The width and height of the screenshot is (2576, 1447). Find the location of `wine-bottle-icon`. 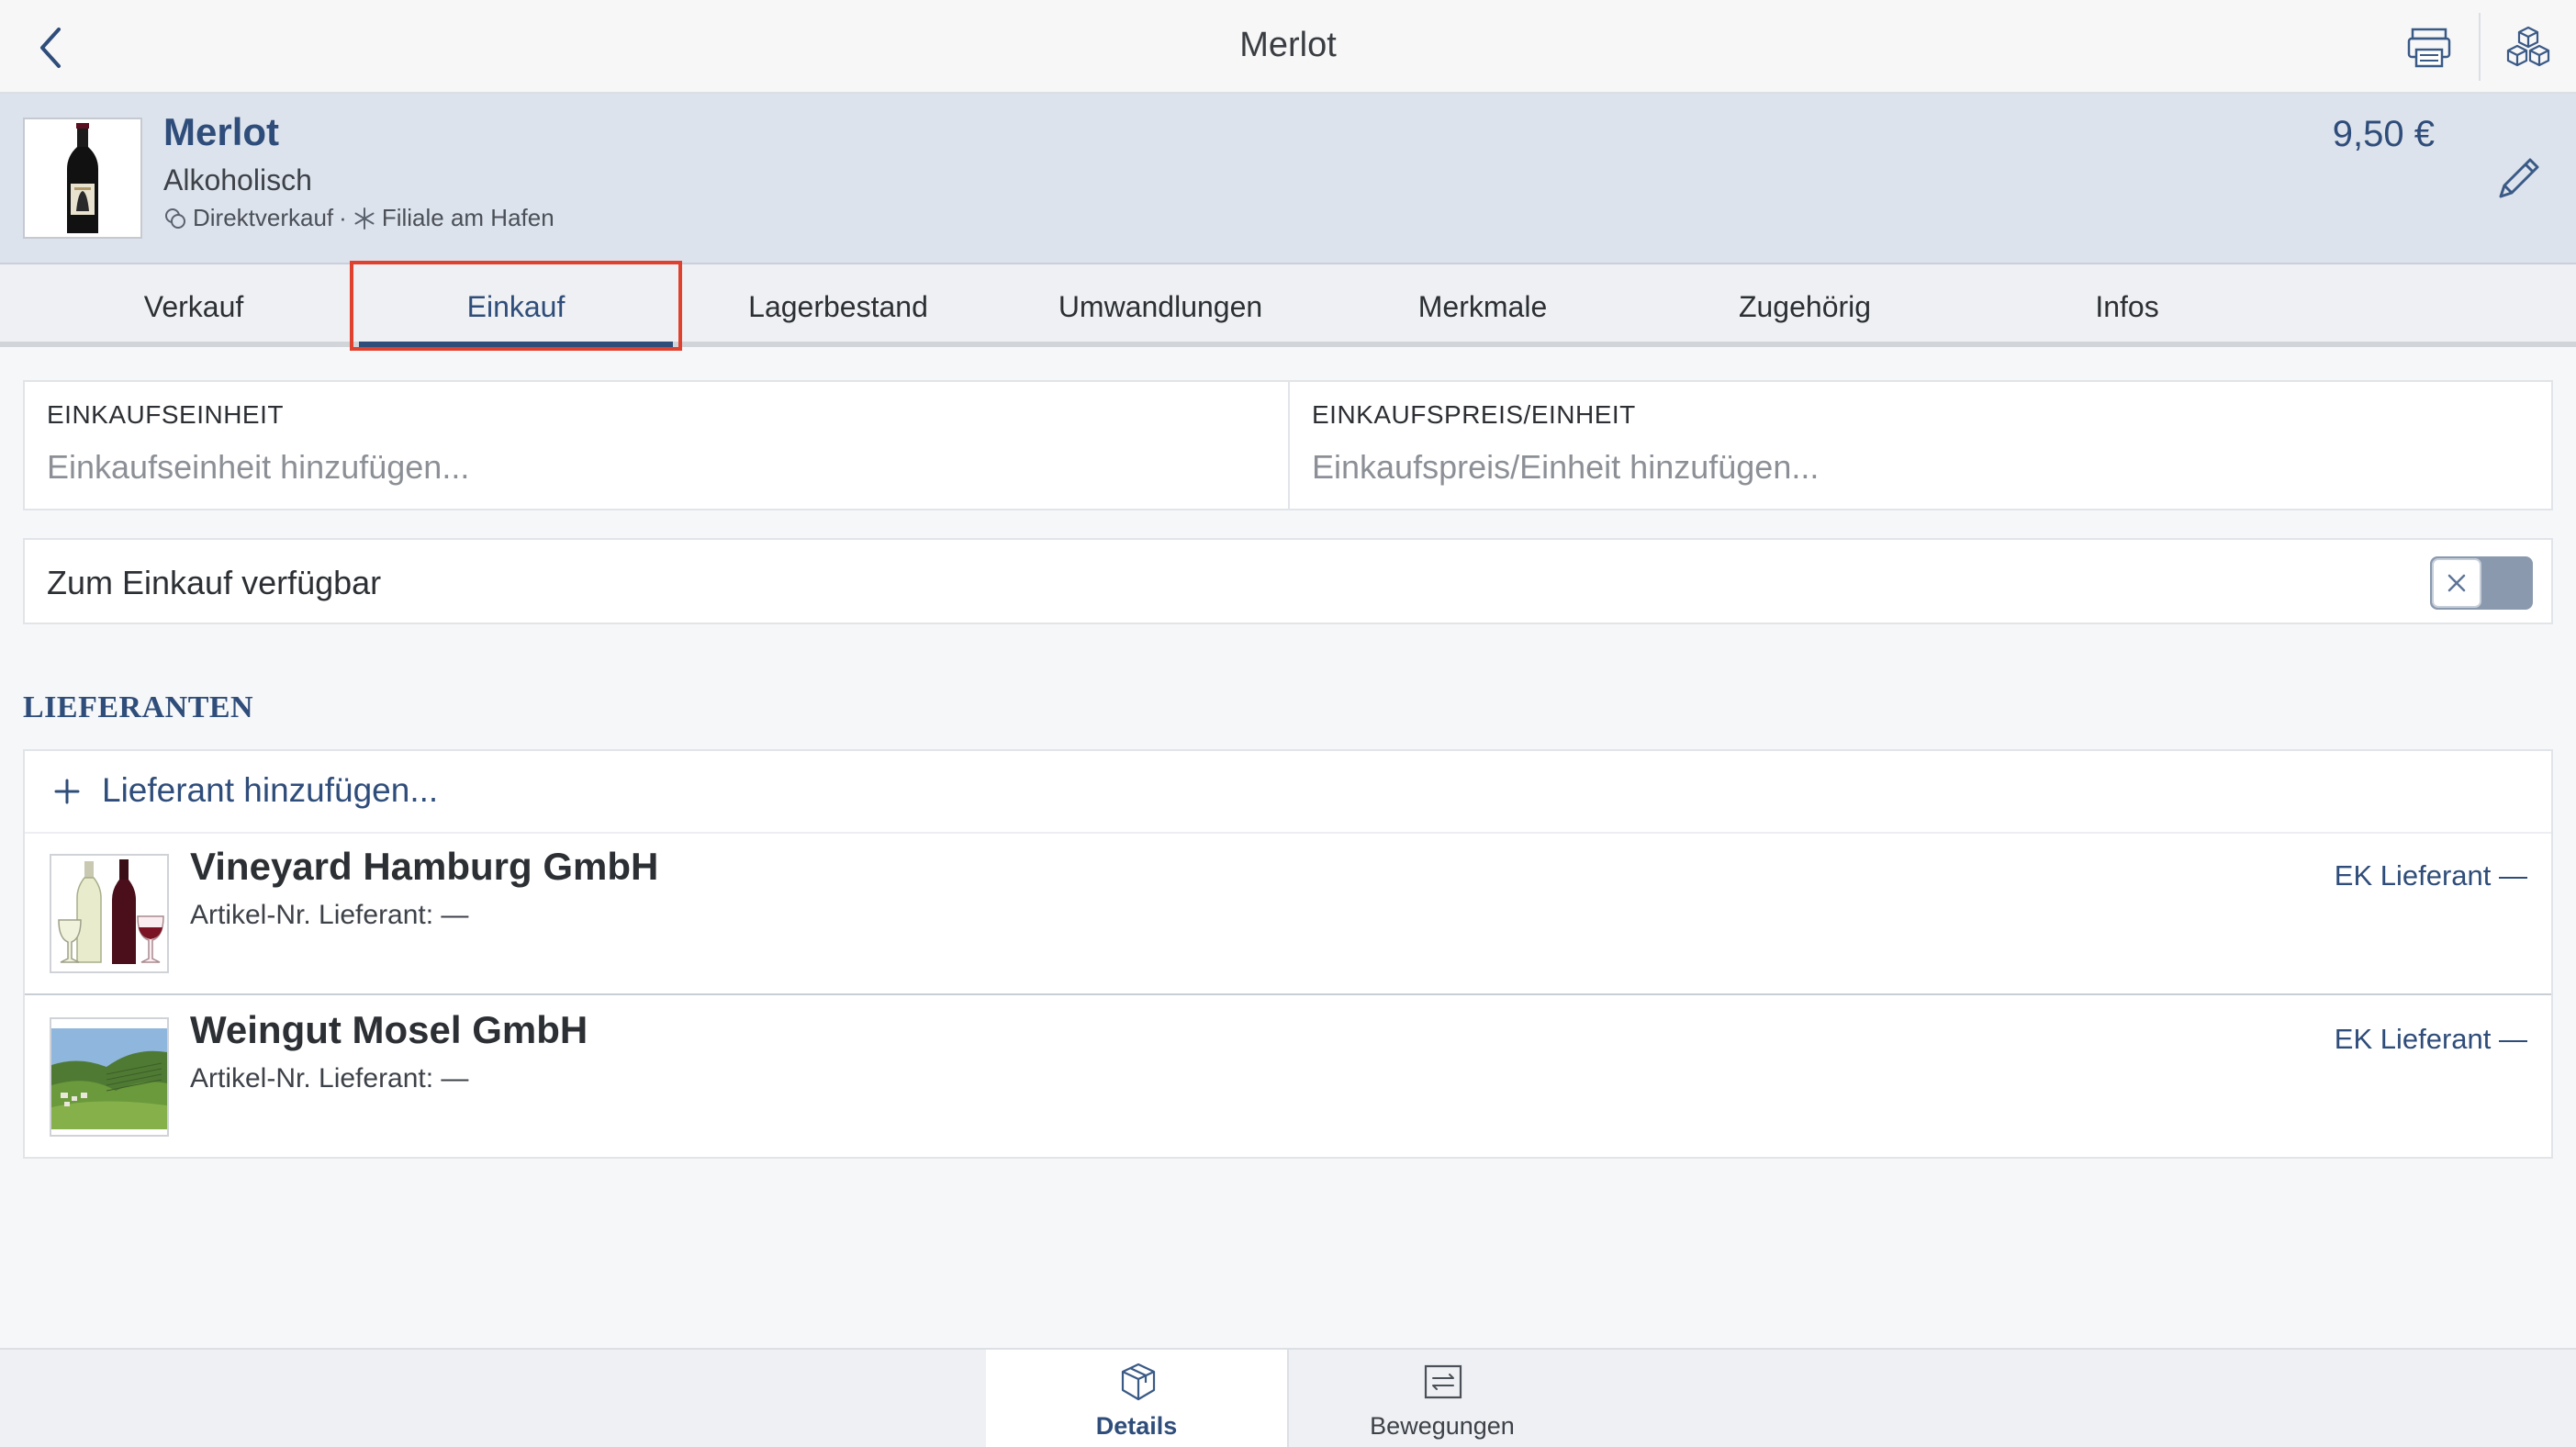

wine-bottle-icon is located at coordinates (82, 178).